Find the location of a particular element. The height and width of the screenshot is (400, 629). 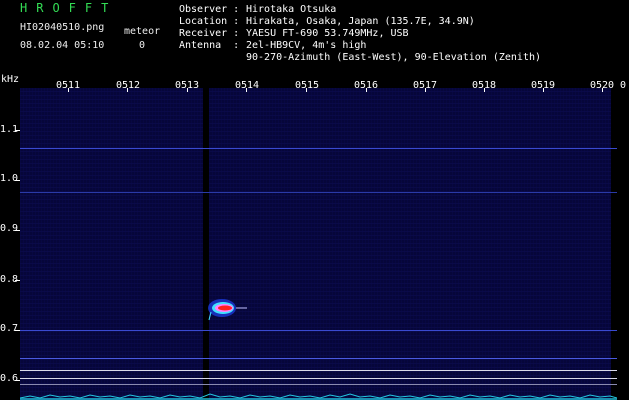

location-key: Location : is located at coordinates (209, 21).